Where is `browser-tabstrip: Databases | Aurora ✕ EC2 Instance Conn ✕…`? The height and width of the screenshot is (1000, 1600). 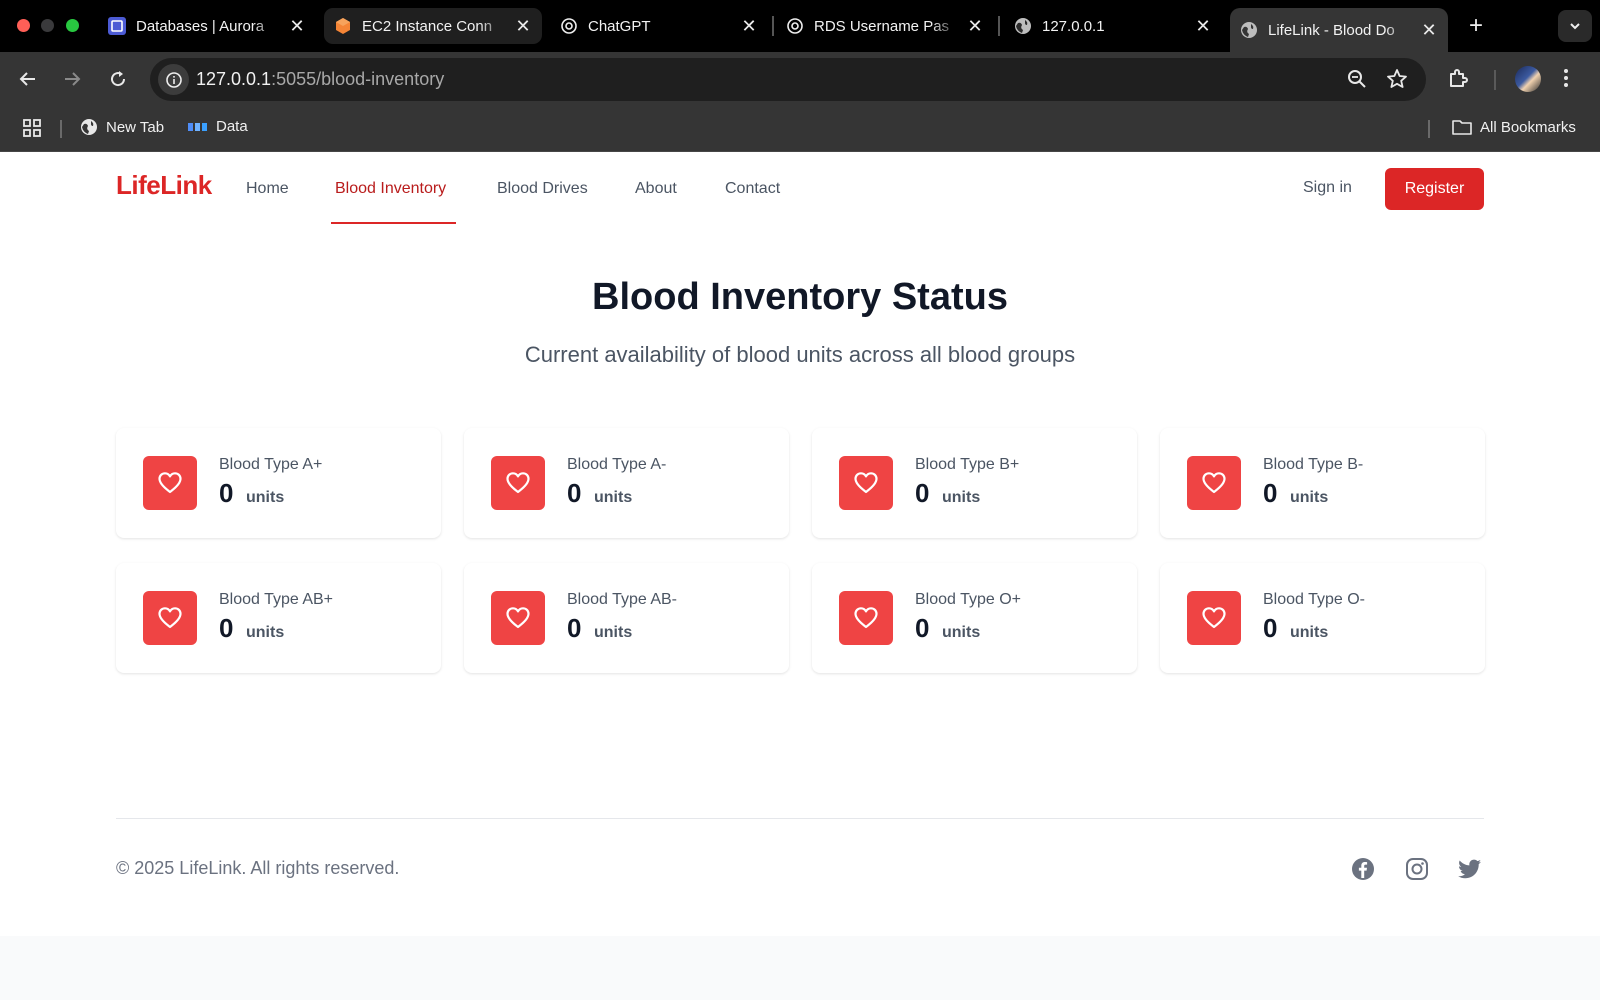
browser-tabstrip: Databases | Aurora ✕ EC2 Instance Conn ✕… is located at coordinates (800, 26).